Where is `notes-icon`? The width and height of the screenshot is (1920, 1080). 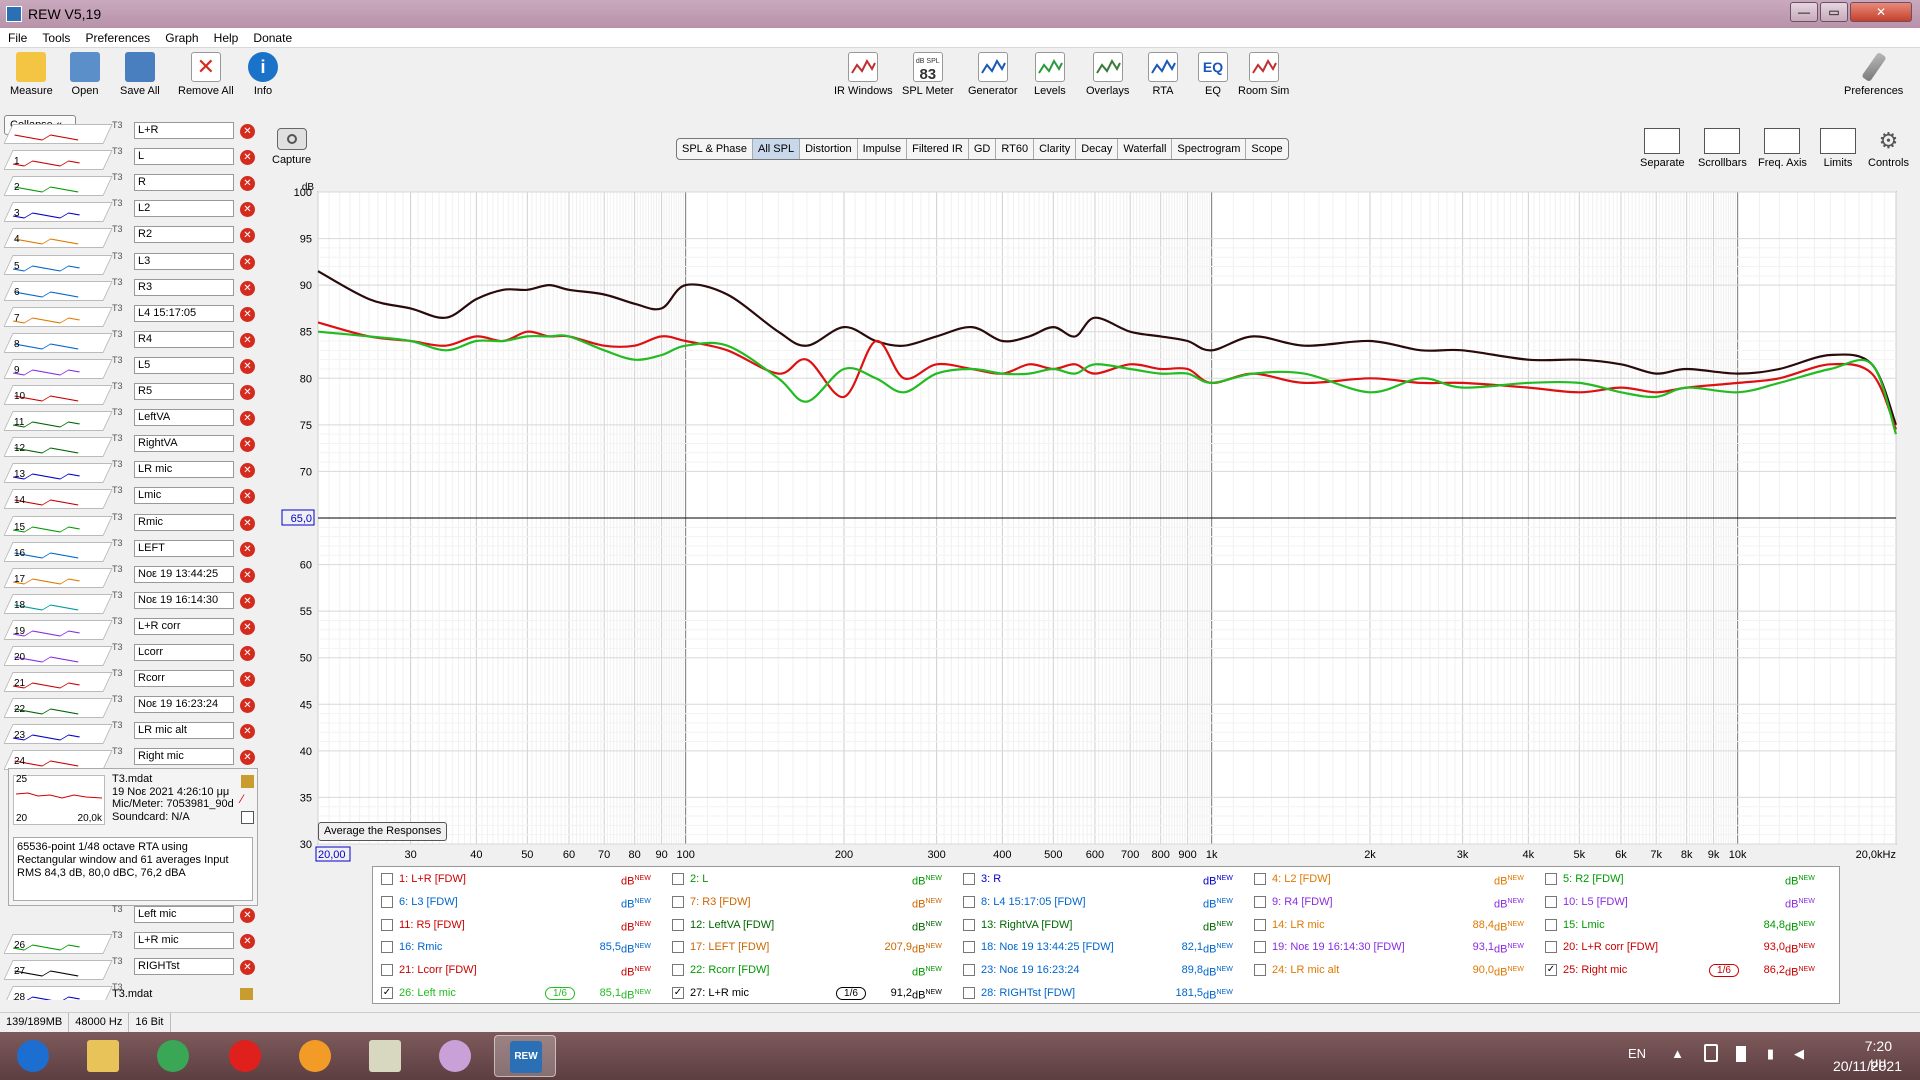
notes-icon is located at coordinates (246, 994).